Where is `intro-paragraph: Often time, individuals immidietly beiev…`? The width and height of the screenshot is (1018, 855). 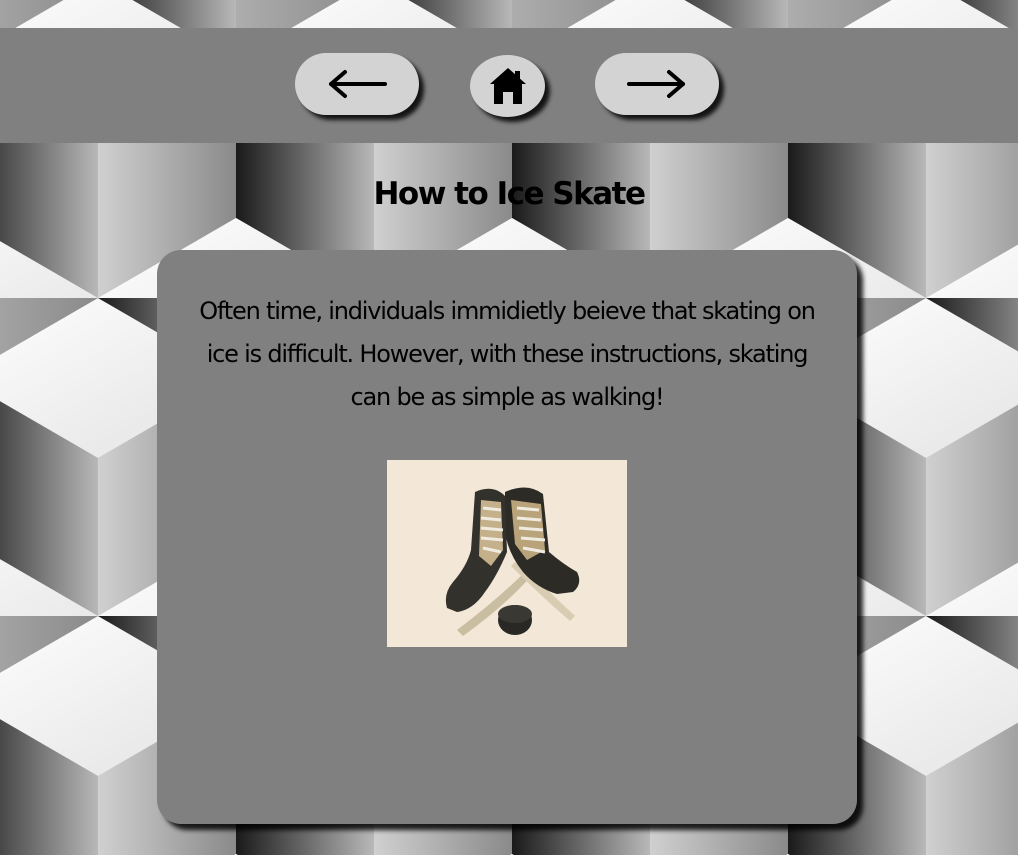
intro-paragraph: Often time, individuals immidietly beiev… is located at coordinates (507, 354).